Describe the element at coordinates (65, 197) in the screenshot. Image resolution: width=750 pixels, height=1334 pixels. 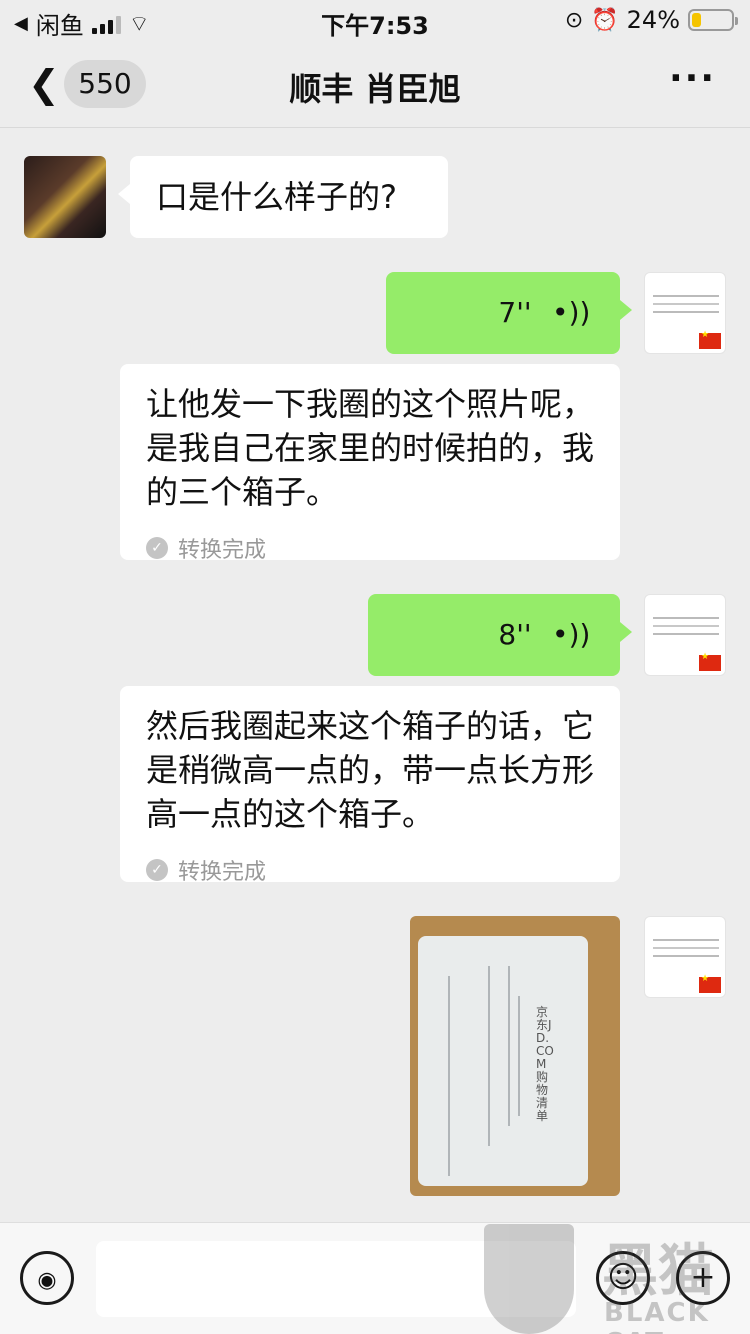
I see `contact-avatar` at that location.